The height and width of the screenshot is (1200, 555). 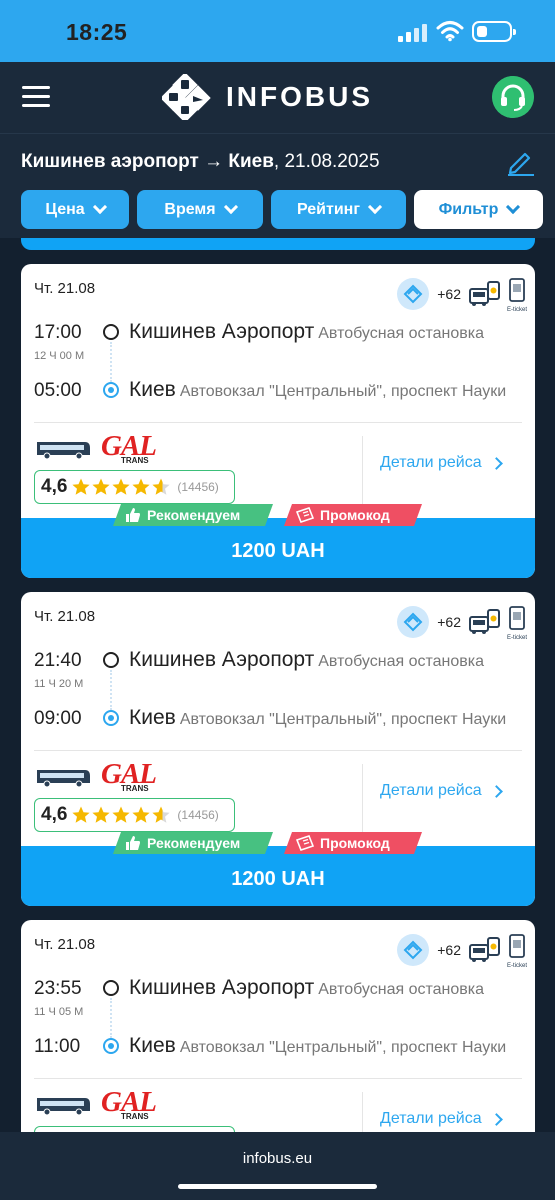 I want to click on browser-address-bar: infobus.eu, so click(x=277, y=1166).